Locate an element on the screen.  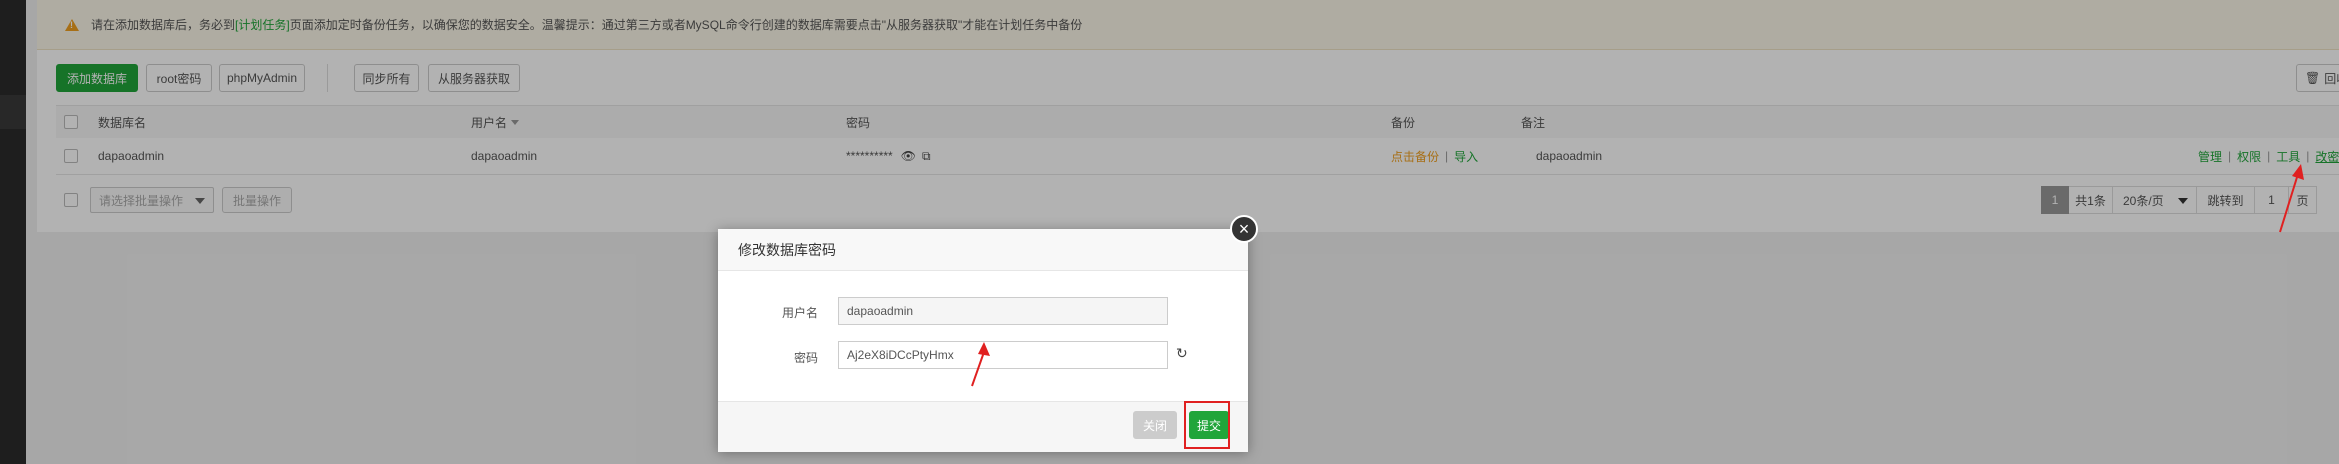
annotation-arrow-change-password is located at coordinates (2291, 198).